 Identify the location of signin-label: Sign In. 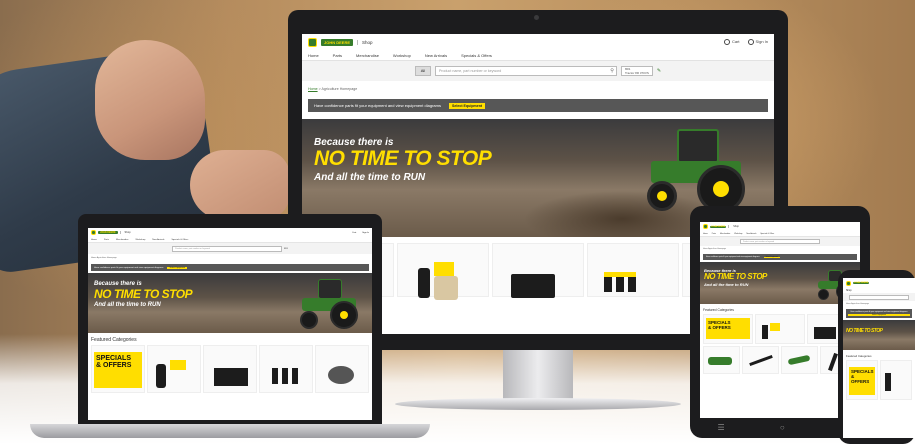
(365, 233).